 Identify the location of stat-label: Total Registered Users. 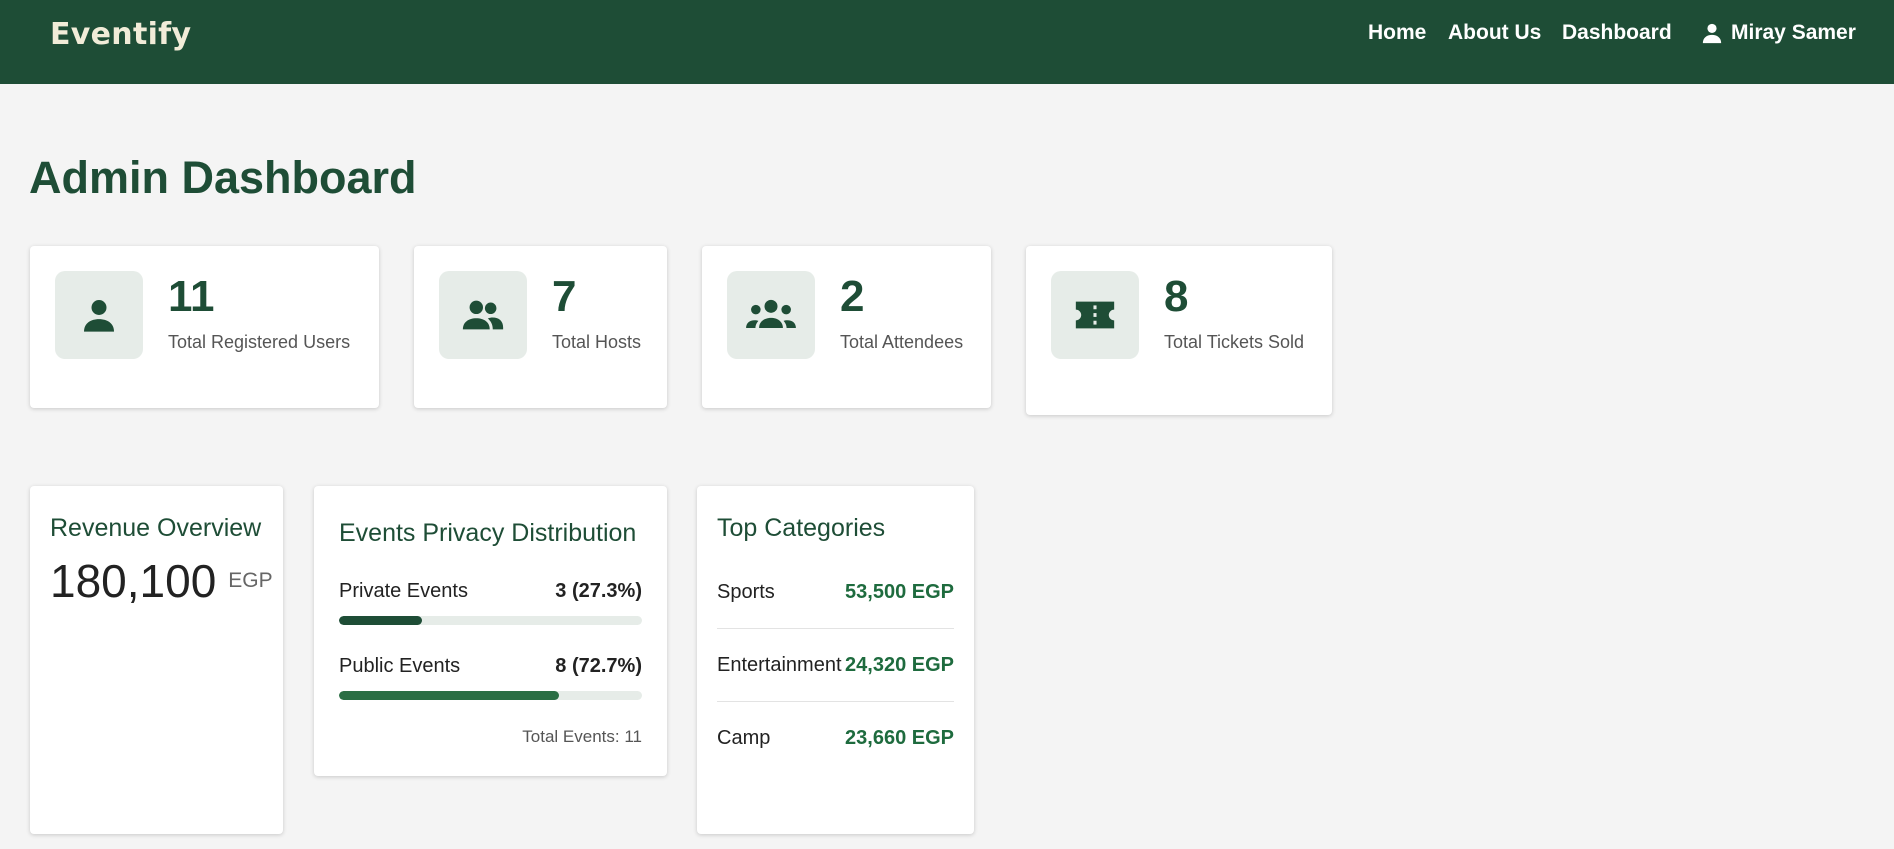
(259, 342).